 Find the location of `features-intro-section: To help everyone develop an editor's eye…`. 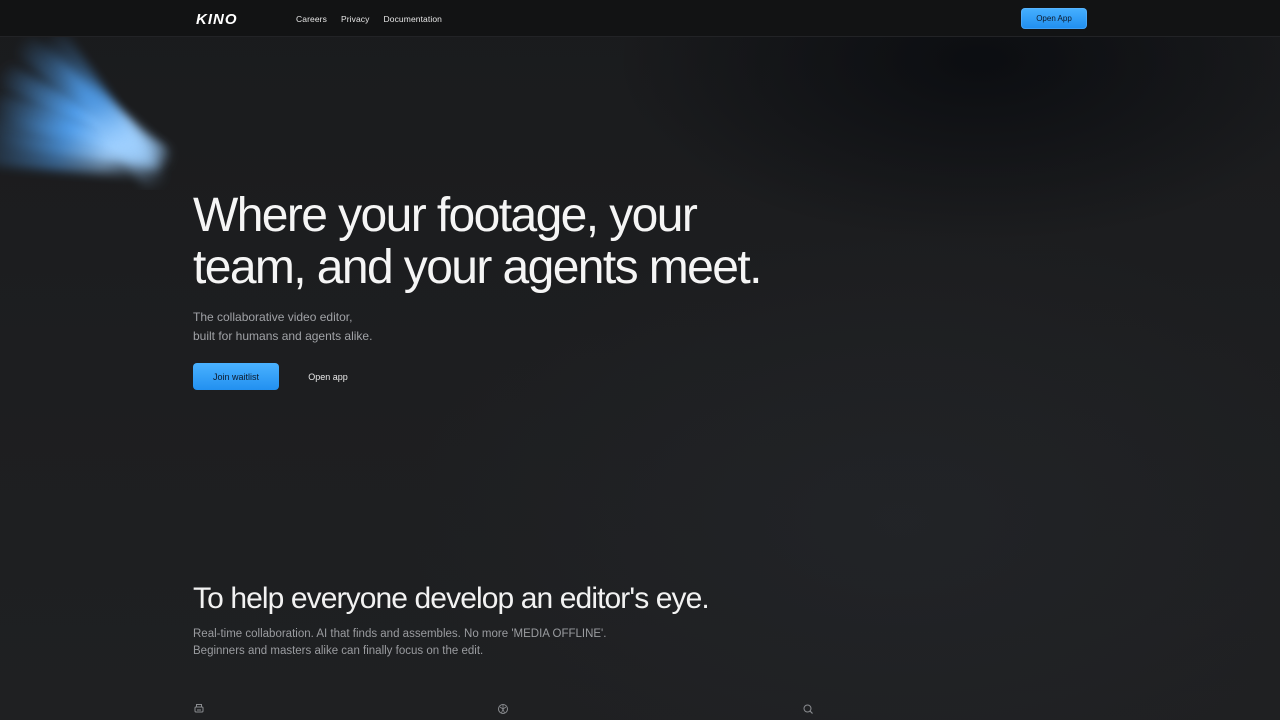

features-intro-section: To help everyone develop an editor's eye… is located at coordinates (451, 620).